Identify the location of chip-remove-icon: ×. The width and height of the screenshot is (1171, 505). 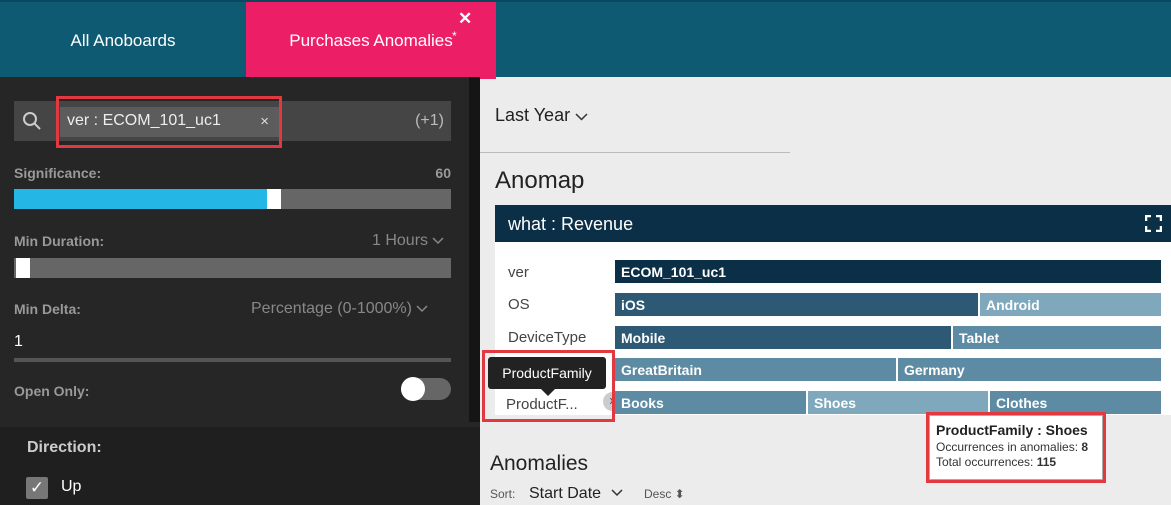
(264, 121).